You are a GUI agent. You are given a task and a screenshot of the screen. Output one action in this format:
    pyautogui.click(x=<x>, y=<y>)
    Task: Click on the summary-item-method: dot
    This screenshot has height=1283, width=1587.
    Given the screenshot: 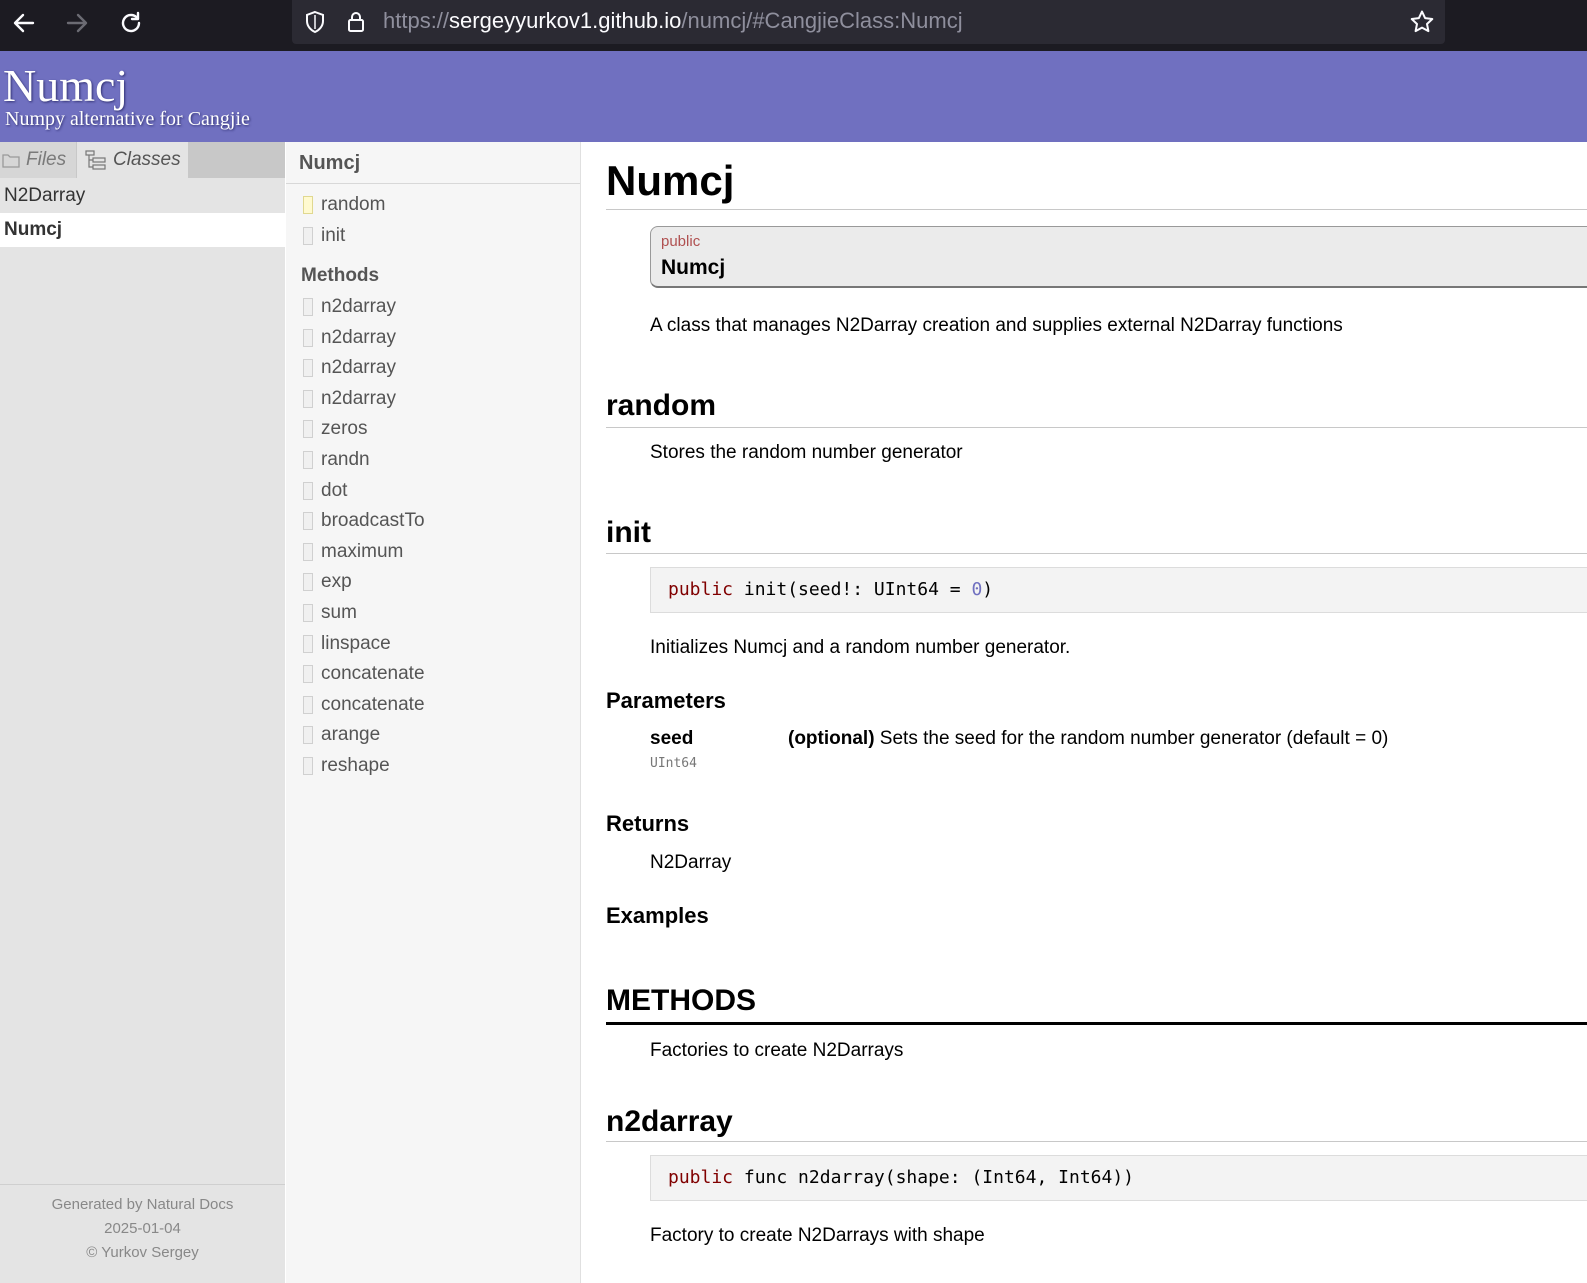 What is the action you would take?
    pyautogui.click(x=325, y=491)
    